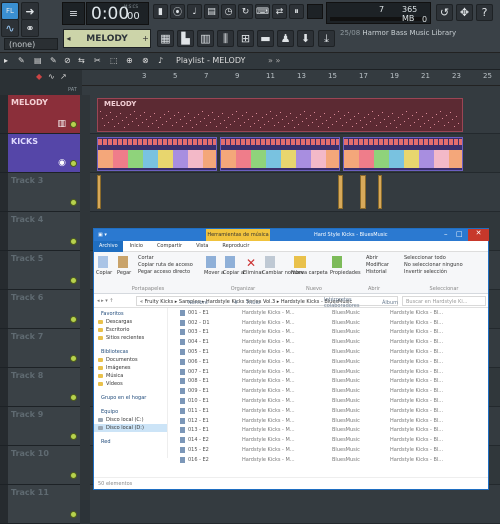  Describe the element at coordinates (21, 60) in the screenshot. I see `tool-draw-icon: ✎` at that location.